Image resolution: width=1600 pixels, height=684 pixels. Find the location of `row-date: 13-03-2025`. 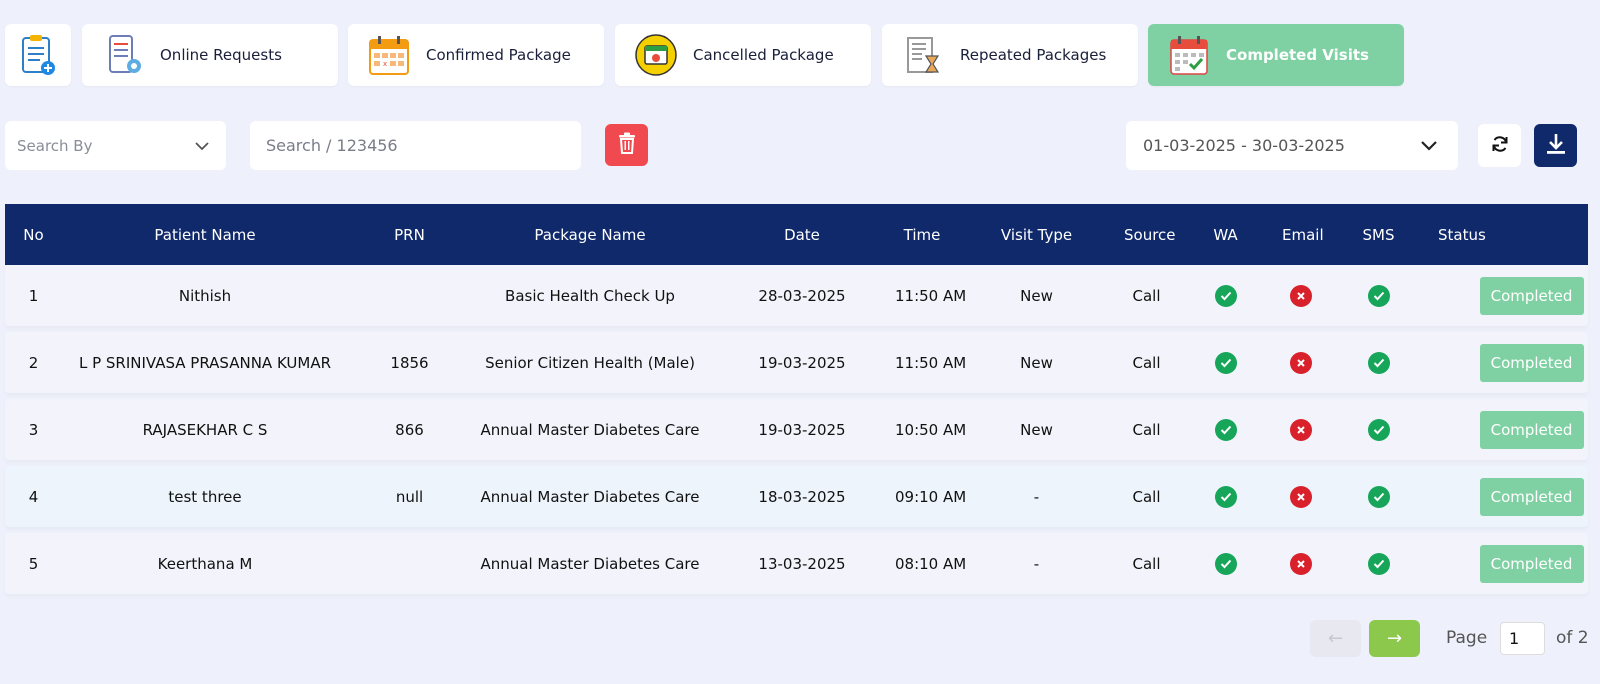

row-date: 13-03-2025 is located at coordinates (802, 563).